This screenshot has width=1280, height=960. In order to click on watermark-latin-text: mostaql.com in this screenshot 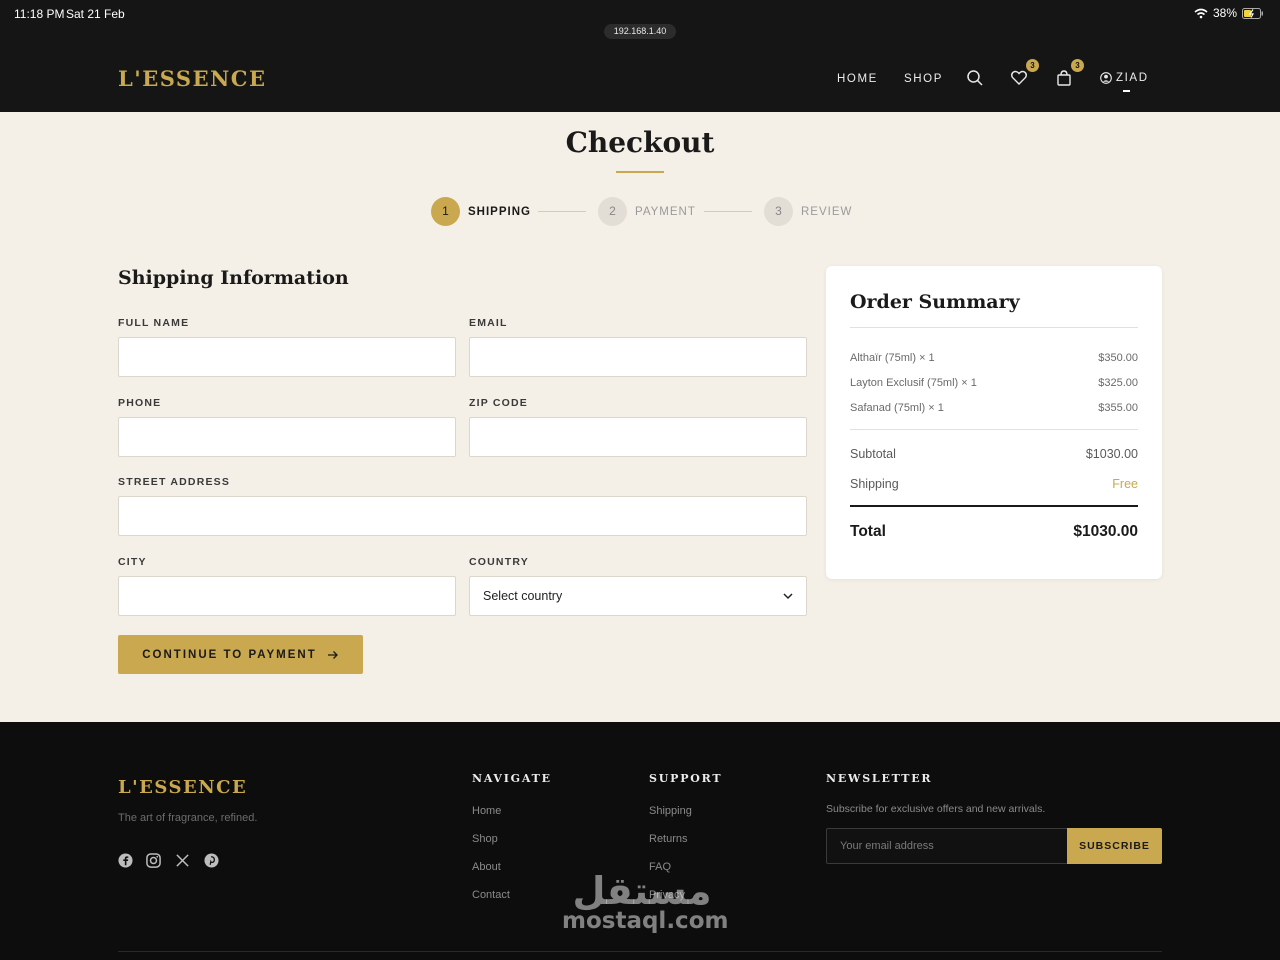, I will do `click(645, 921)`.